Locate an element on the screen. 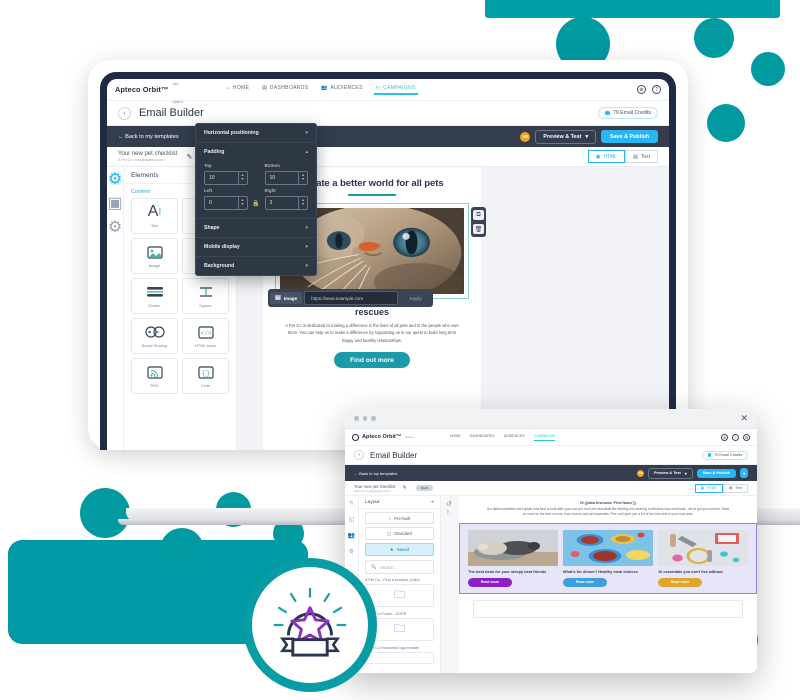  rail-pencil-icon: ✎ is located at coordinates (351, 503).